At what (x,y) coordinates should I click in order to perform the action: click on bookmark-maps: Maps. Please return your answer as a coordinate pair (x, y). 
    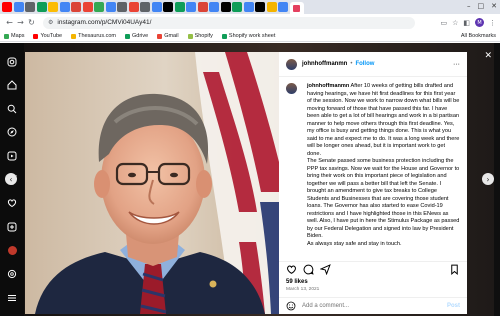
    Looking at the image, I should click on (14, 36).